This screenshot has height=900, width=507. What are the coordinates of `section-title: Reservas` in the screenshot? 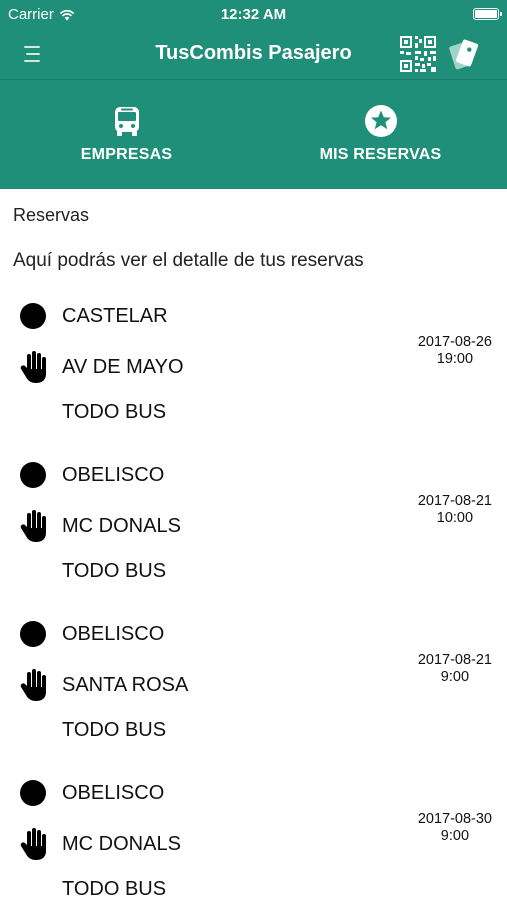 It's located at (51, 215).